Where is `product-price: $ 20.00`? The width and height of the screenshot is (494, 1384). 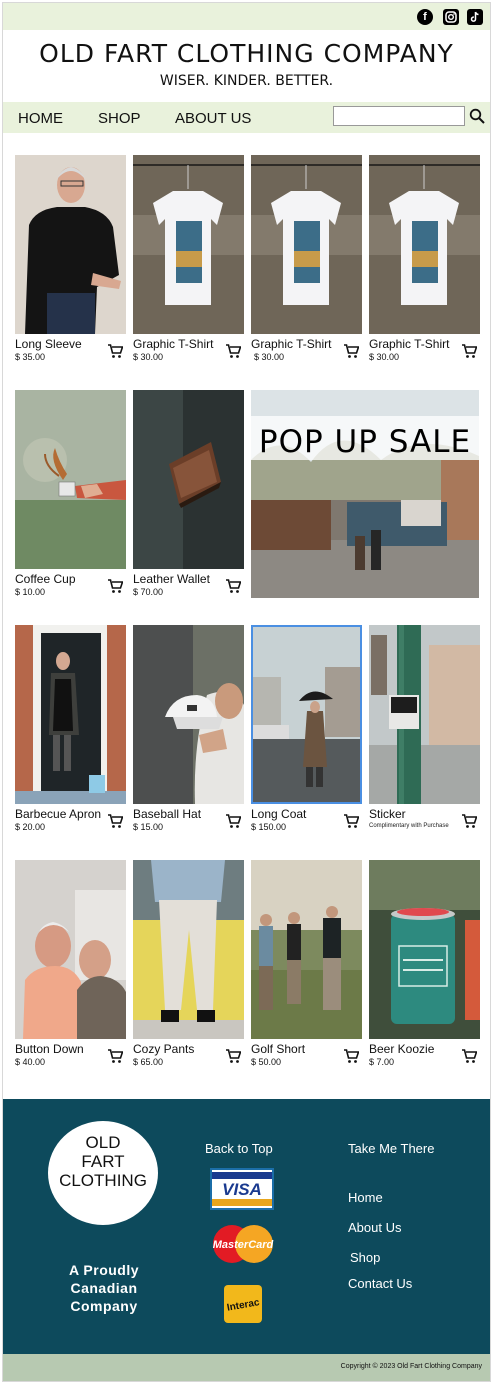
product-price: $ 20.00 is located at coordinates (30, 827).